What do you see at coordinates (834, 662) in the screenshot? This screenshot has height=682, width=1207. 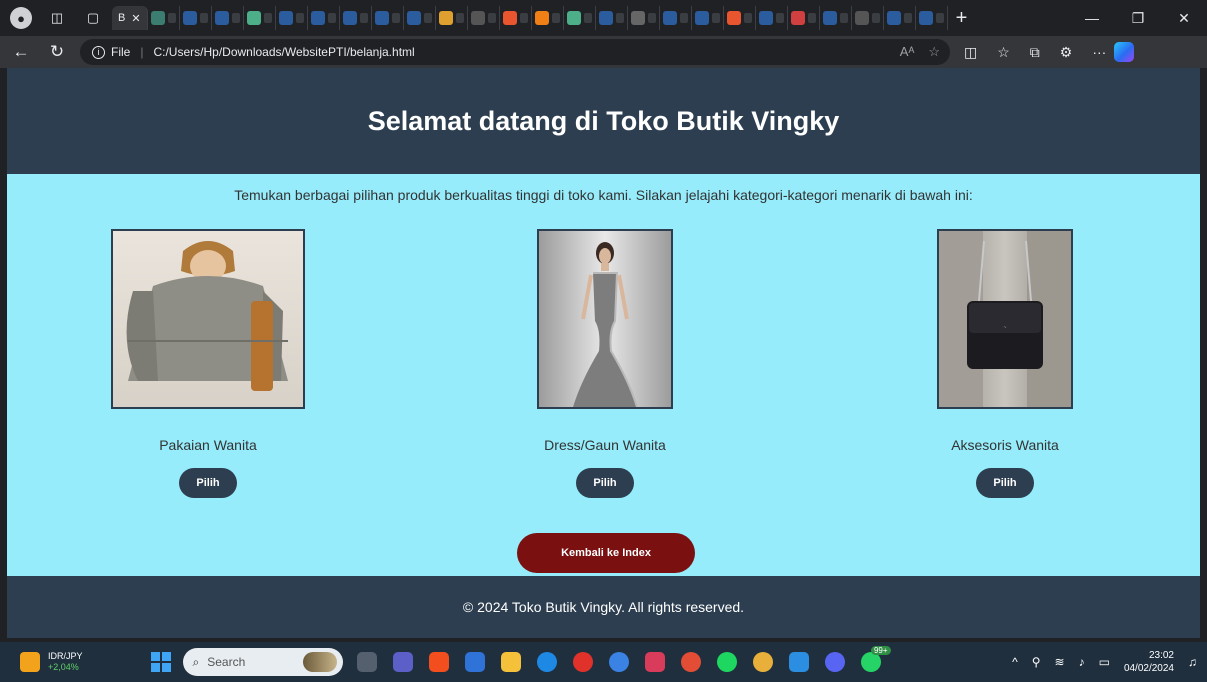 I see `discord-icon` at bounding box center [834, 662].